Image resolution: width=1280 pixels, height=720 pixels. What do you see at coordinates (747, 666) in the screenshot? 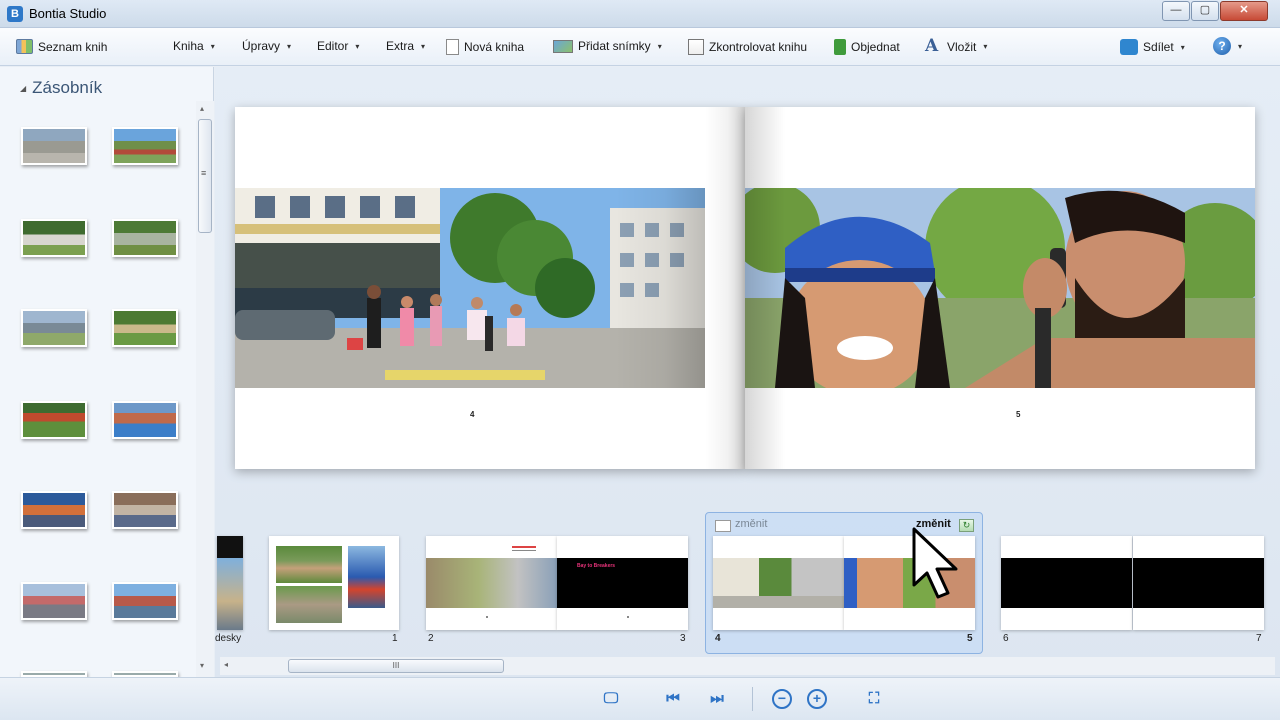
I see `filmstrip-scrollbar: ◂ III` at bounding box center [747, 666].